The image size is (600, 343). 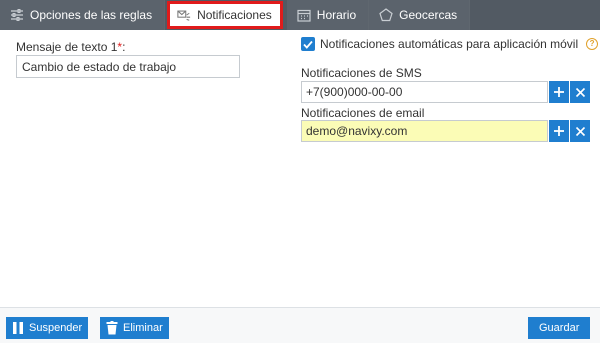 I want to click on email-field-row, so click(x=445, y=131).